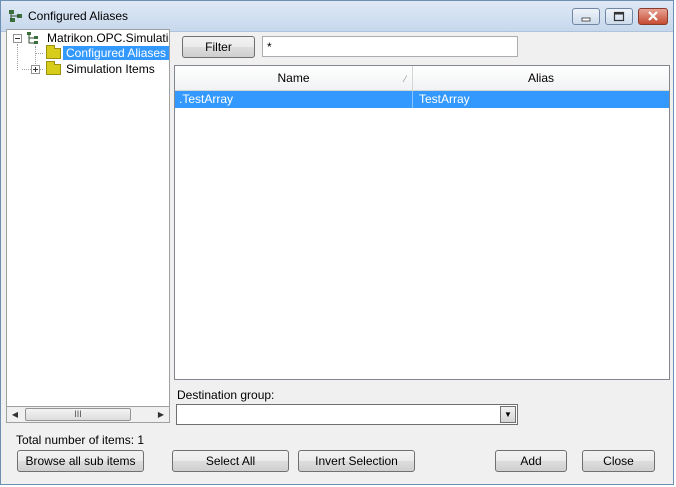  I want to click on minimize-icon, so click(586, 19).